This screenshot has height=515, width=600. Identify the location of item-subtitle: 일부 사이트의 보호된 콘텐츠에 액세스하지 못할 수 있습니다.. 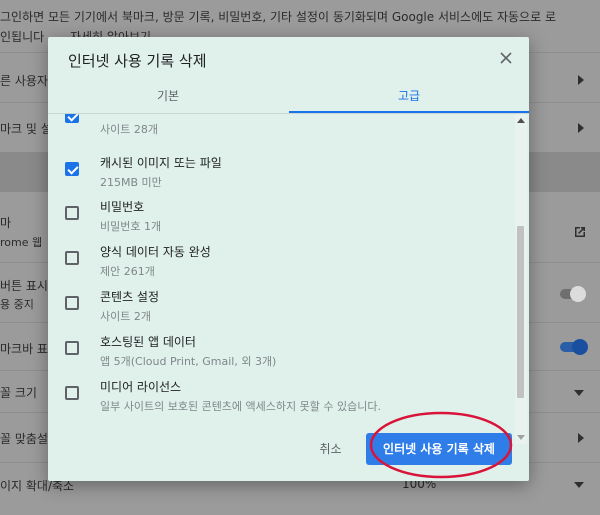
(240, 406).